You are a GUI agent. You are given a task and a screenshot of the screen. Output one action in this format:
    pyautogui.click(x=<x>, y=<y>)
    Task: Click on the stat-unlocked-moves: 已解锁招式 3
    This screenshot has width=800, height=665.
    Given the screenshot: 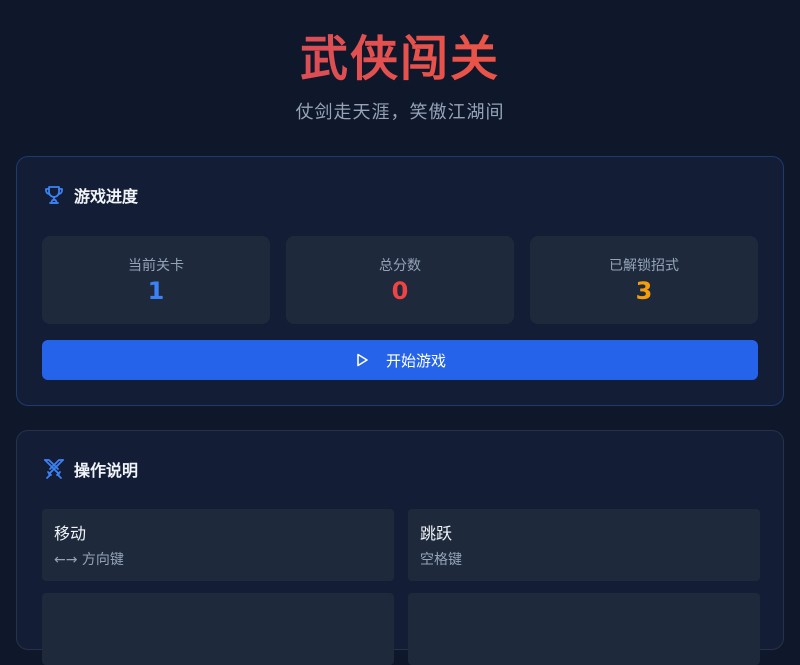 What is the action you would take?
    pyautogui.click(x=644, y=280)
    